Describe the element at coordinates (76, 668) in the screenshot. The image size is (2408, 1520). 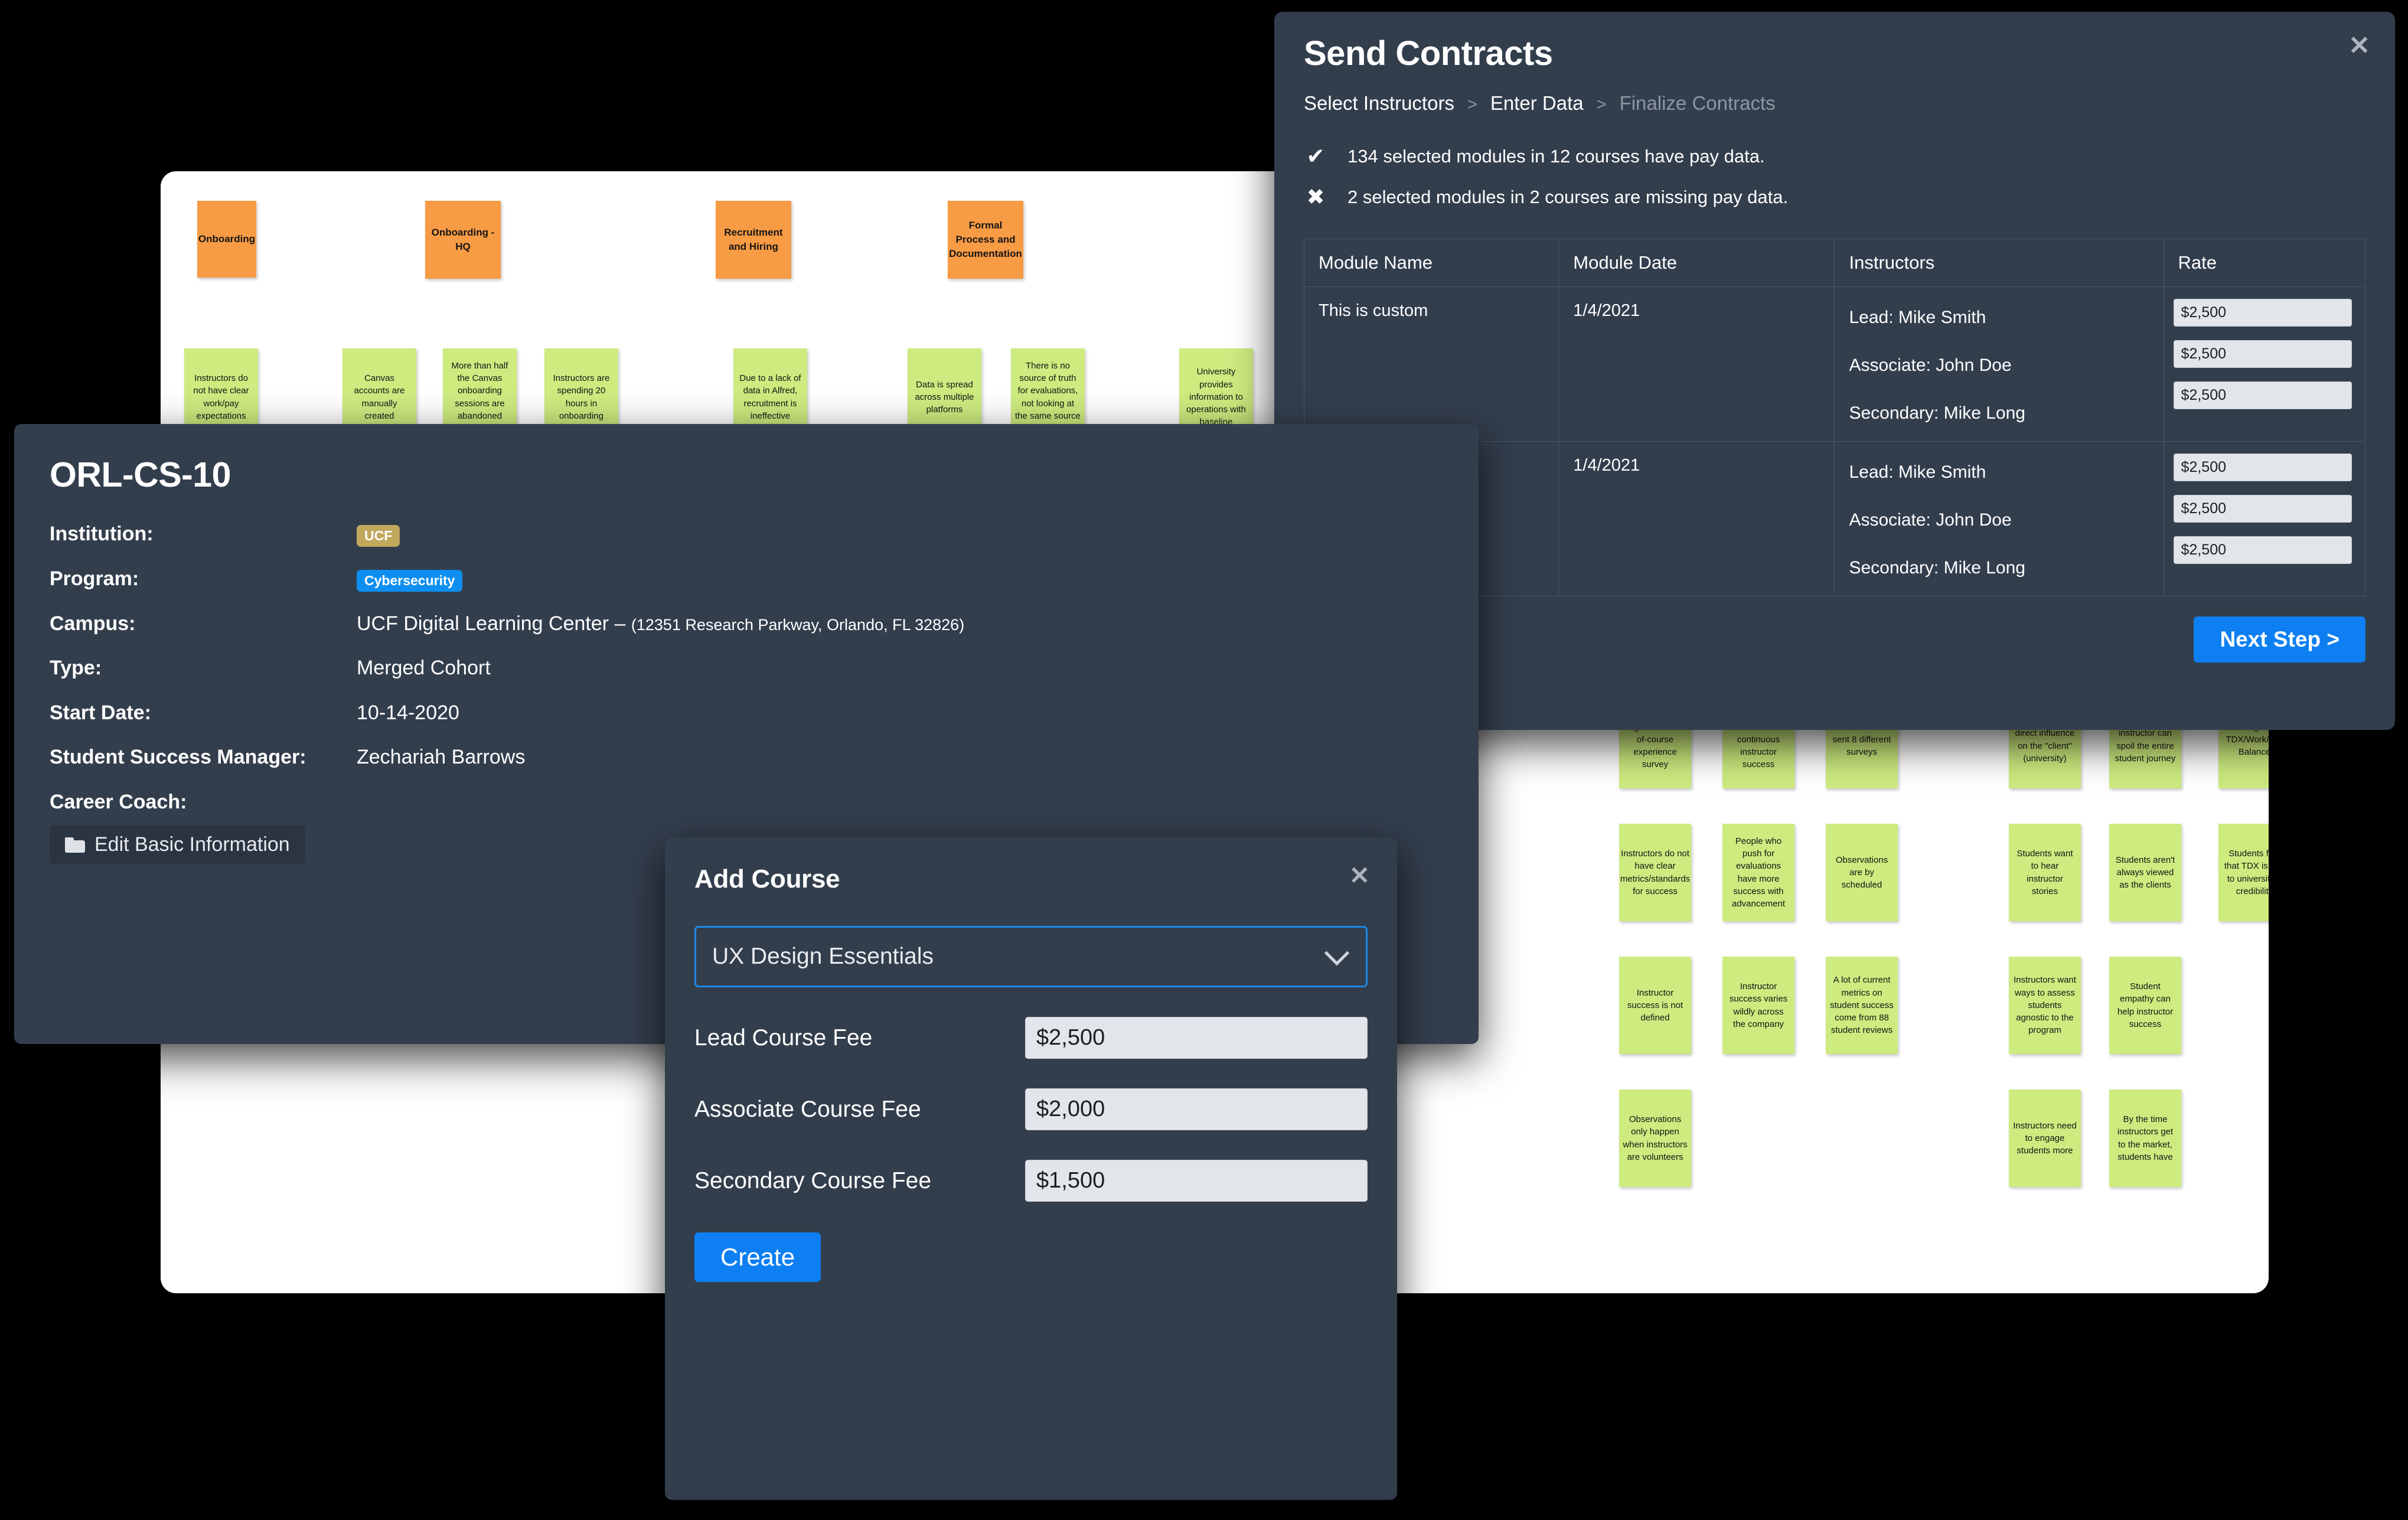
I see `field-label-type: Type:` at that location.